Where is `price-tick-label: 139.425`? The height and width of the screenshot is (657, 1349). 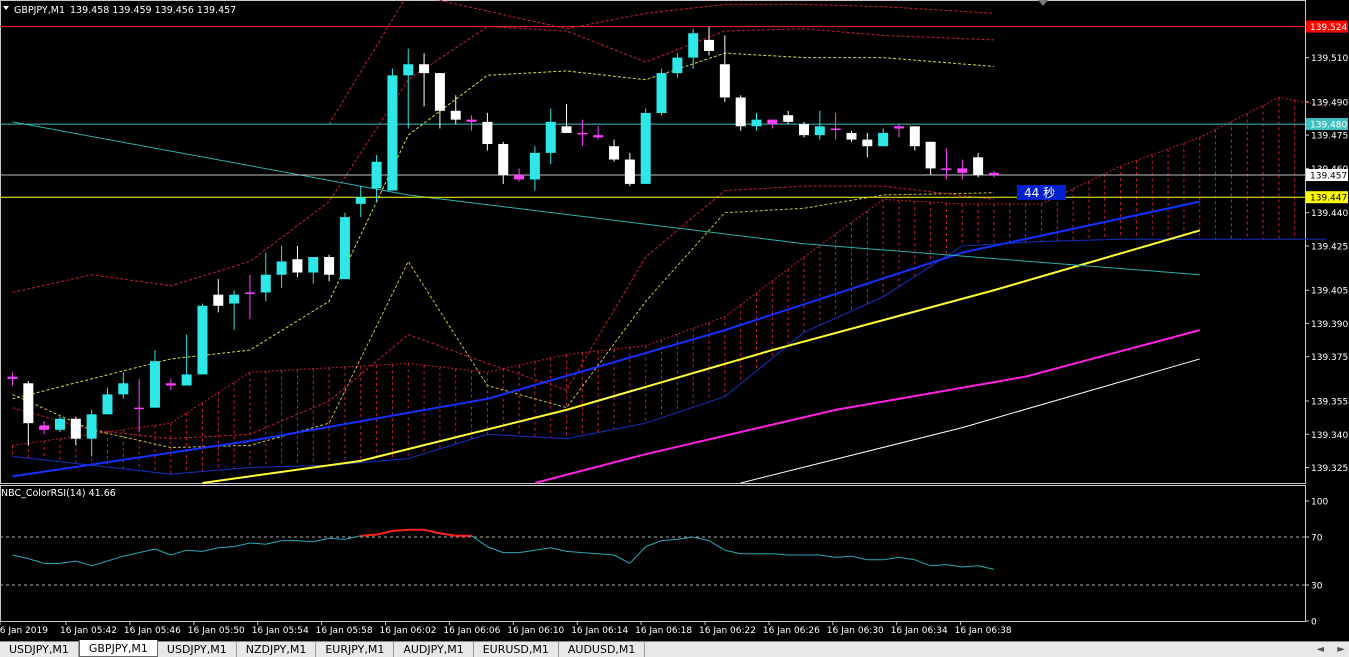
price-tick-label: 139.425 is located at coordinates (1329, 247).